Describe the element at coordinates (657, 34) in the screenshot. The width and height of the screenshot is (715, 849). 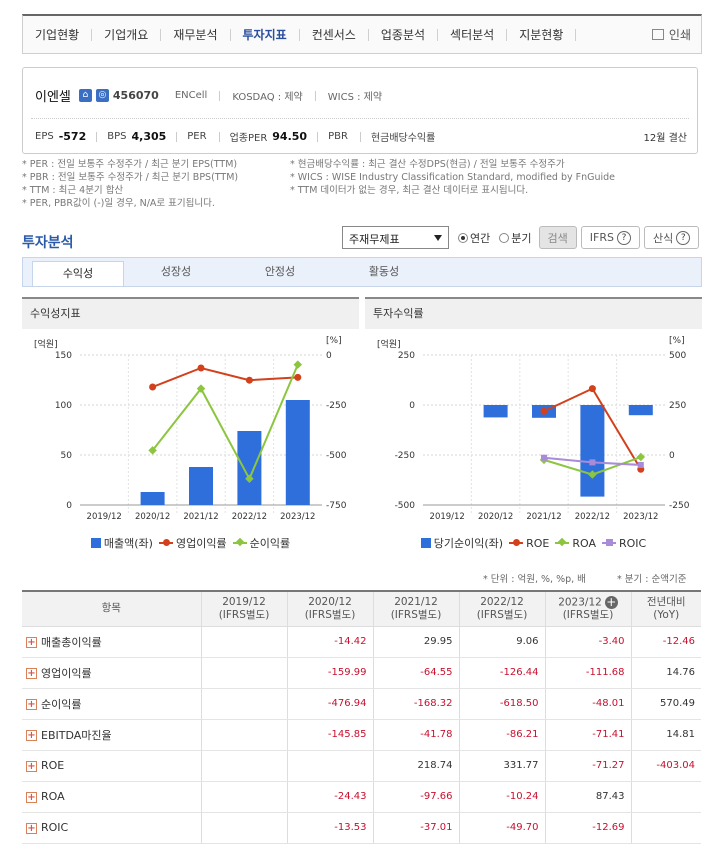
I see `printer-icon` at that location.